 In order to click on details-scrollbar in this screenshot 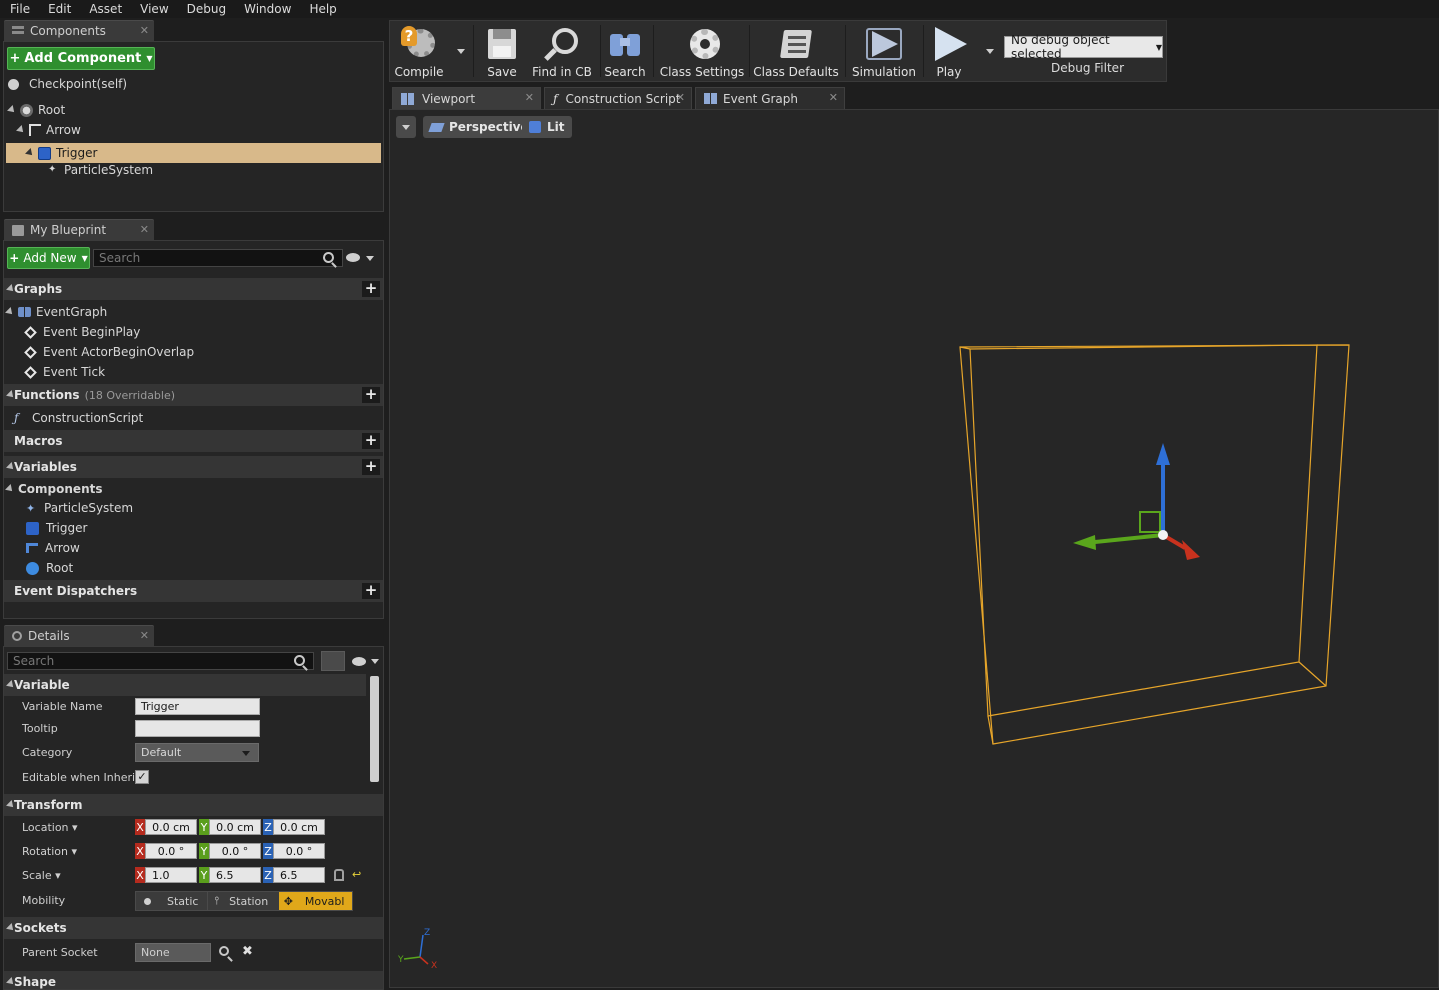, I will do `click(374, 729)`.